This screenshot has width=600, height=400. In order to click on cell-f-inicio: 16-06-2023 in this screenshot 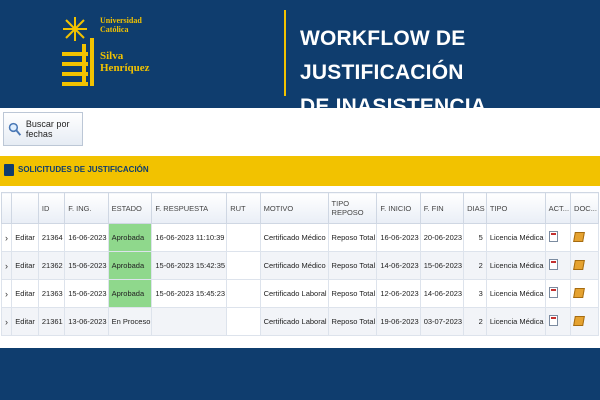, I will do `click(398, 237)`.